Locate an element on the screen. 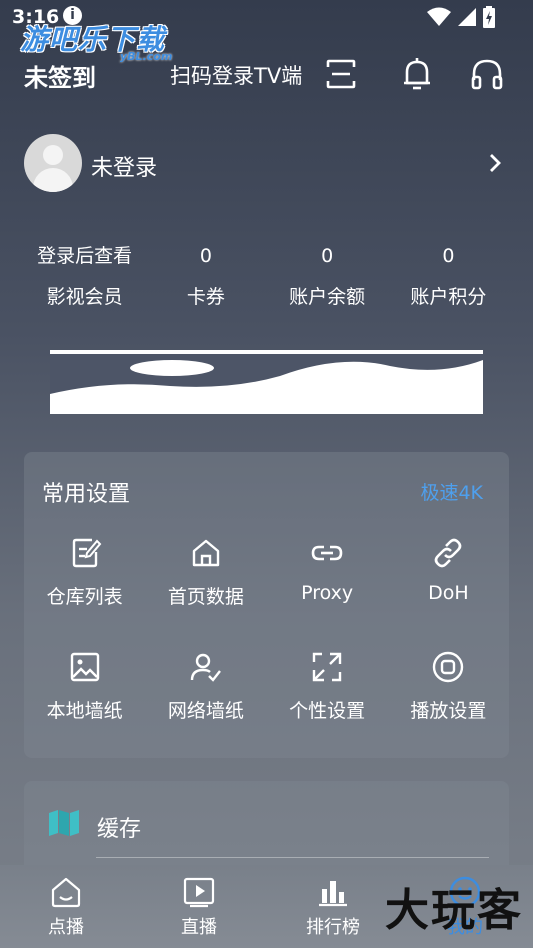  setting-label: 播放设置 is located at coordinates (448, 711).